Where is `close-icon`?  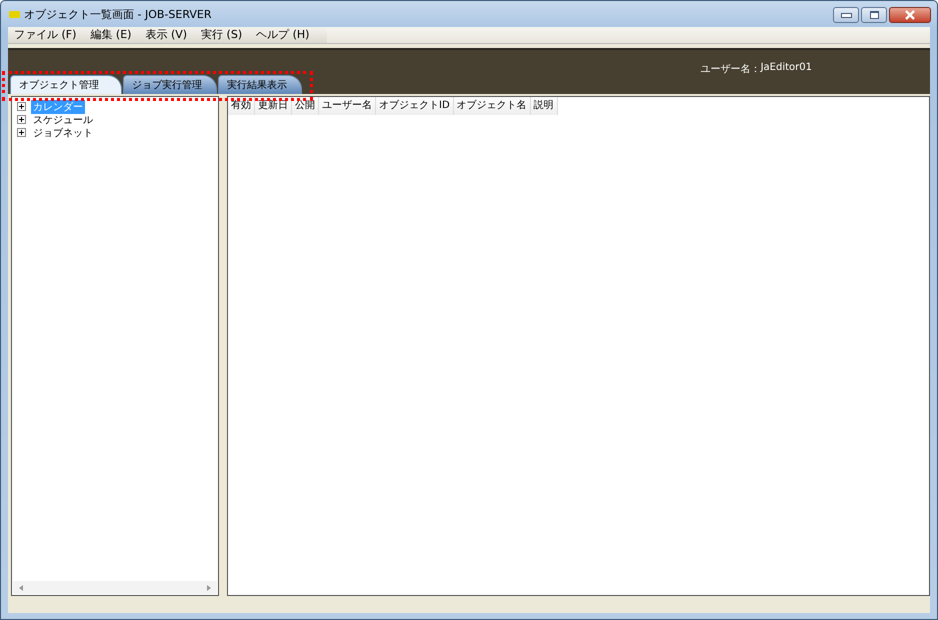
close-icon is located at coordinates (910, 15).